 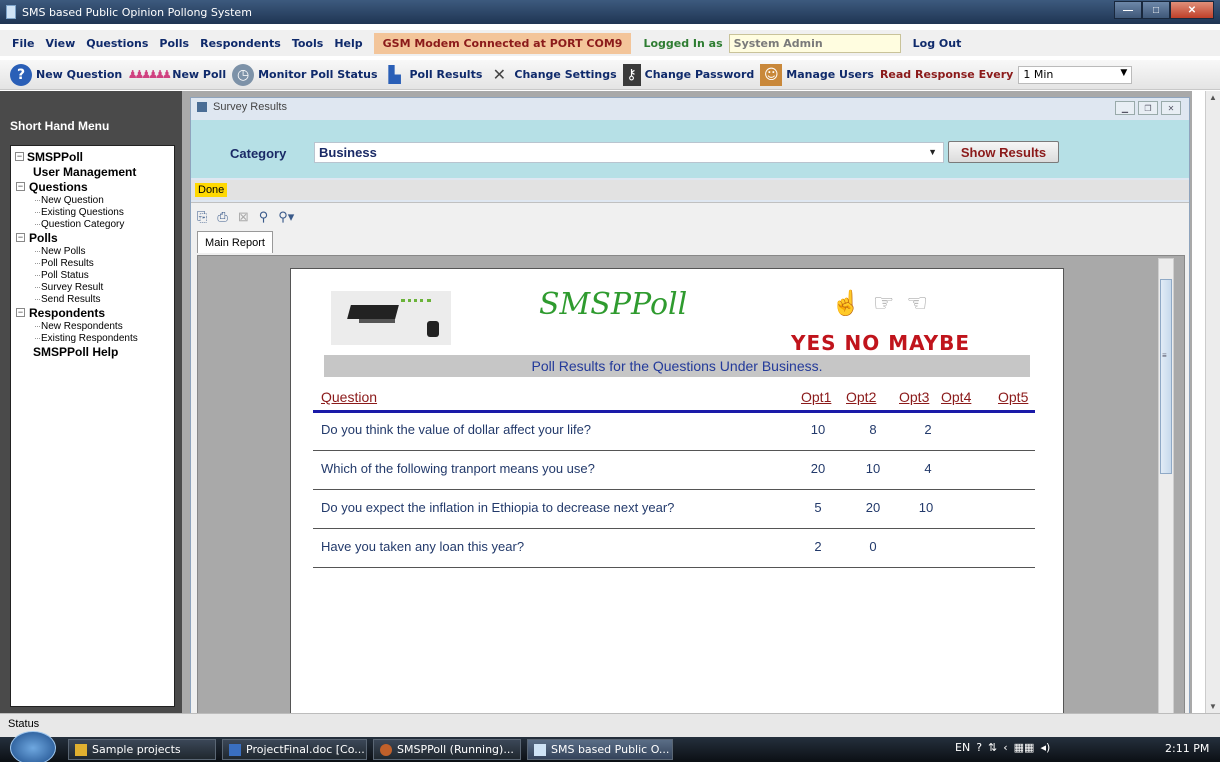 I want to click on tree-help: SMSPPoll Help, so click(x=92, y=351).